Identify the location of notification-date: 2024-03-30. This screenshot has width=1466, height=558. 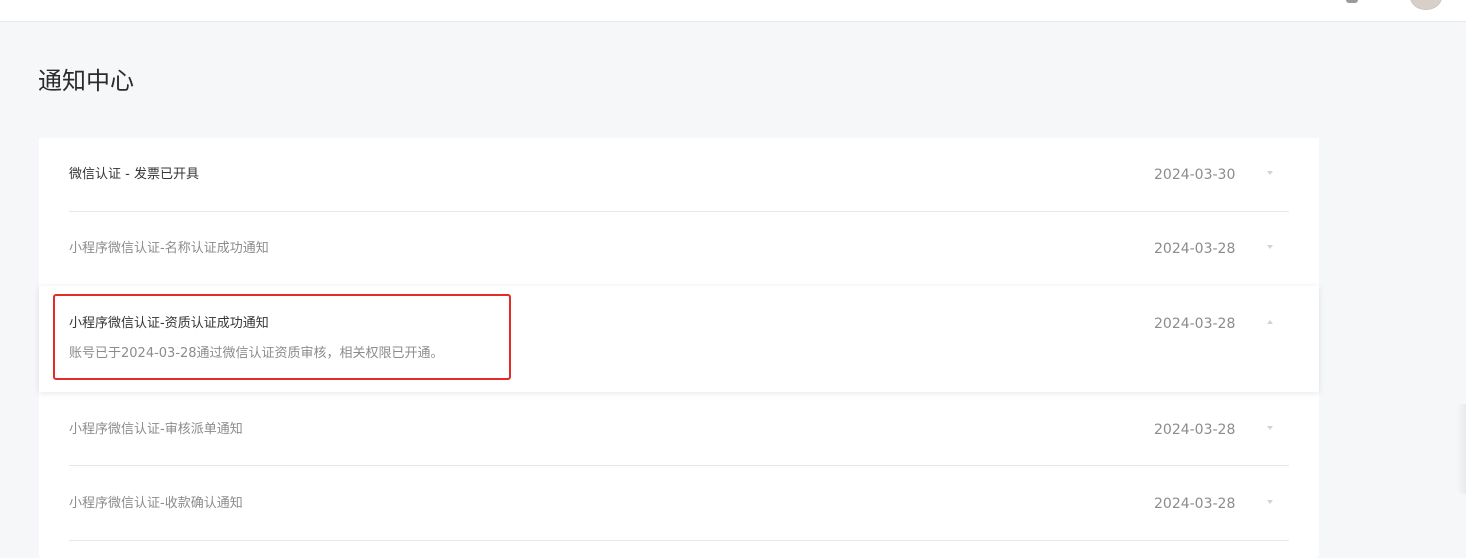
(1195, 175).